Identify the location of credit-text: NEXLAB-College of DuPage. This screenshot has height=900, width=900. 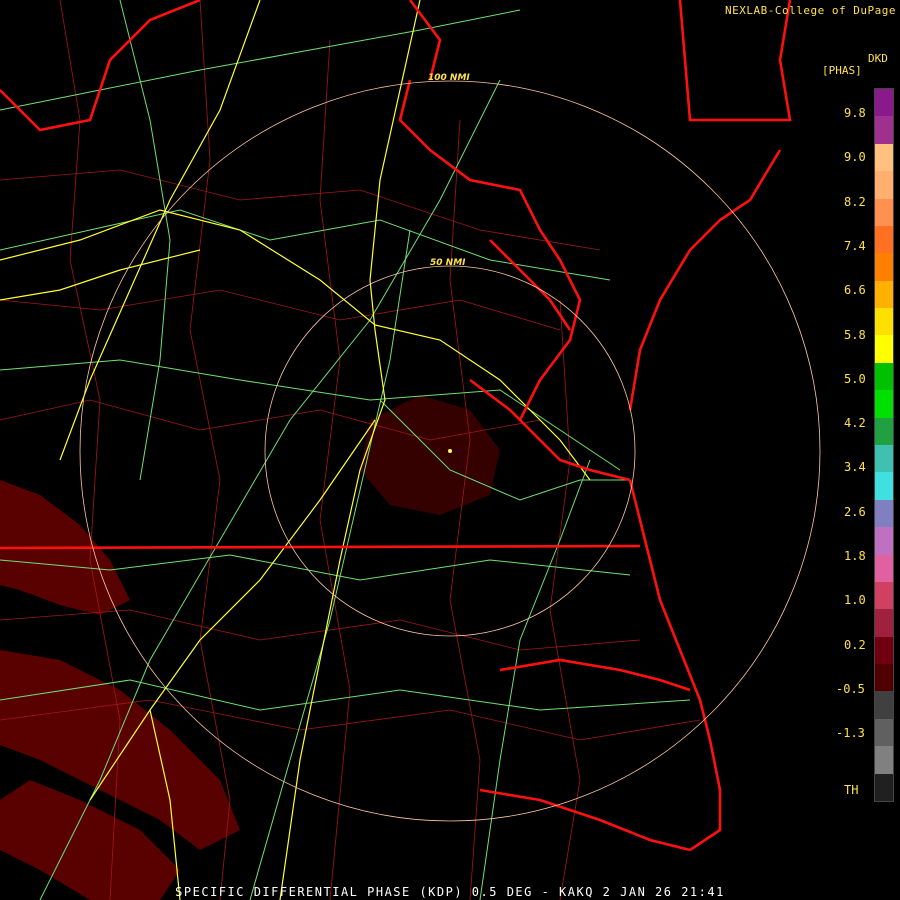
(810, 10).